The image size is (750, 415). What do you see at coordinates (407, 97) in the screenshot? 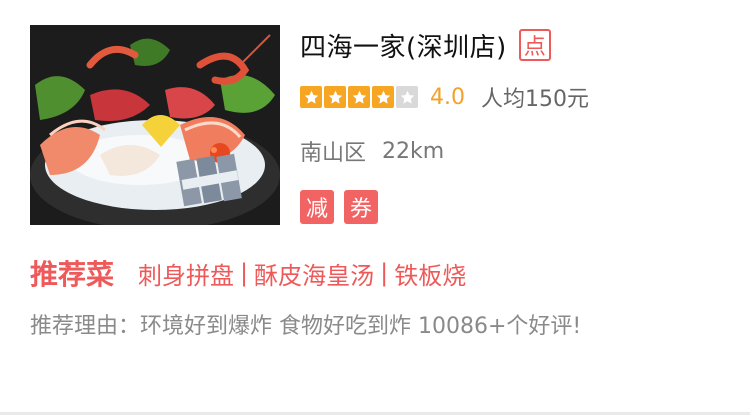
I see `star-empty-icon` at bounding box center [407, 97].